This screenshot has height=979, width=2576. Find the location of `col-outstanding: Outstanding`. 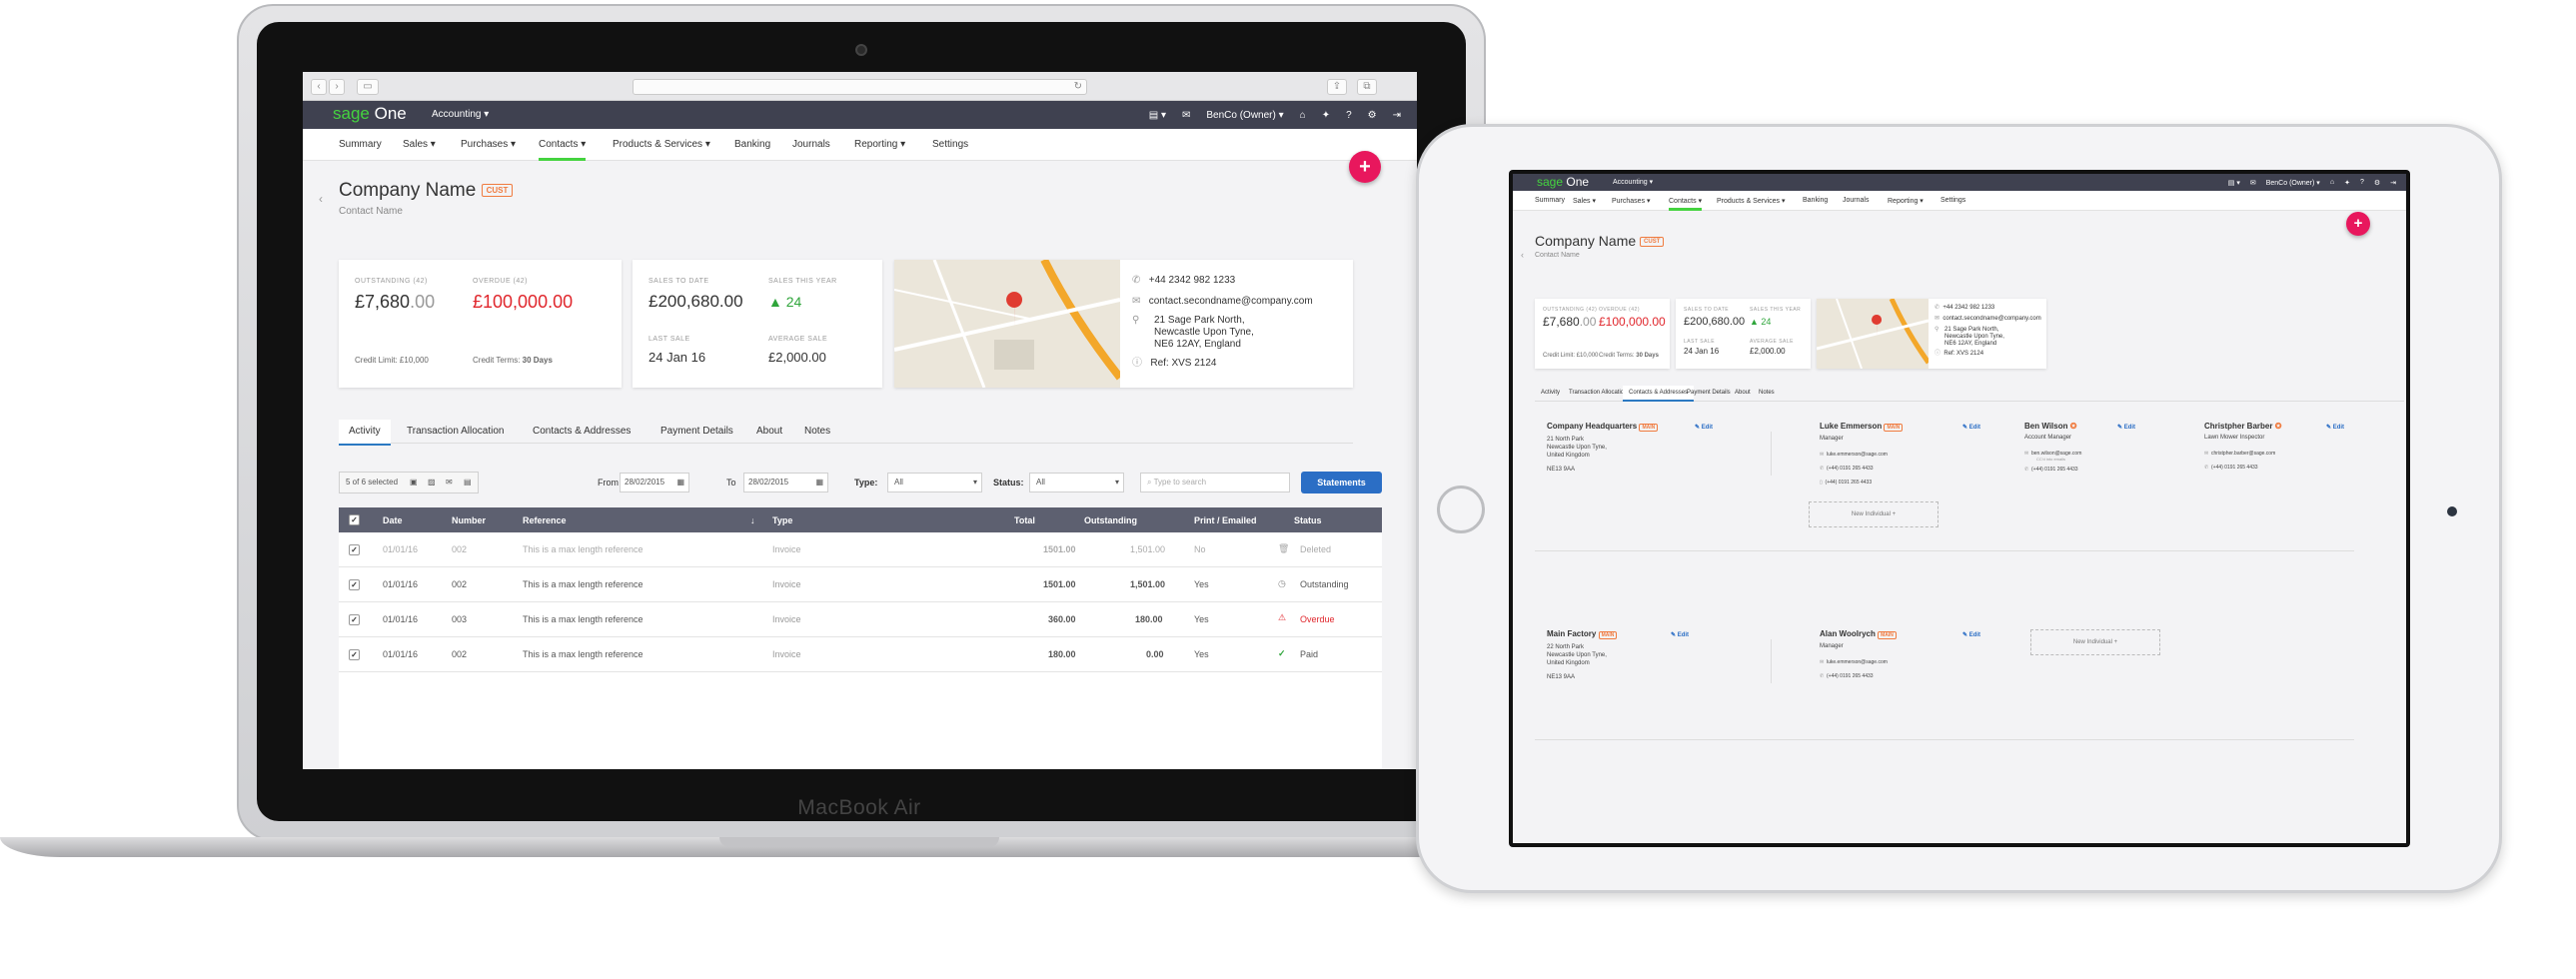

col-outstanding: Outstanding is located at coordinates (1110, 520).